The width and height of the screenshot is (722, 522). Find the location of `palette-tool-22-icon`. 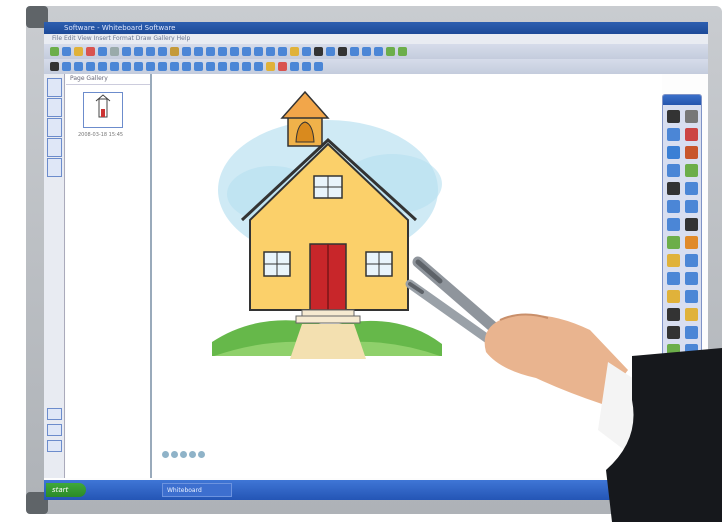

palette-tool-22-icon is located at coordinates (691, 296).